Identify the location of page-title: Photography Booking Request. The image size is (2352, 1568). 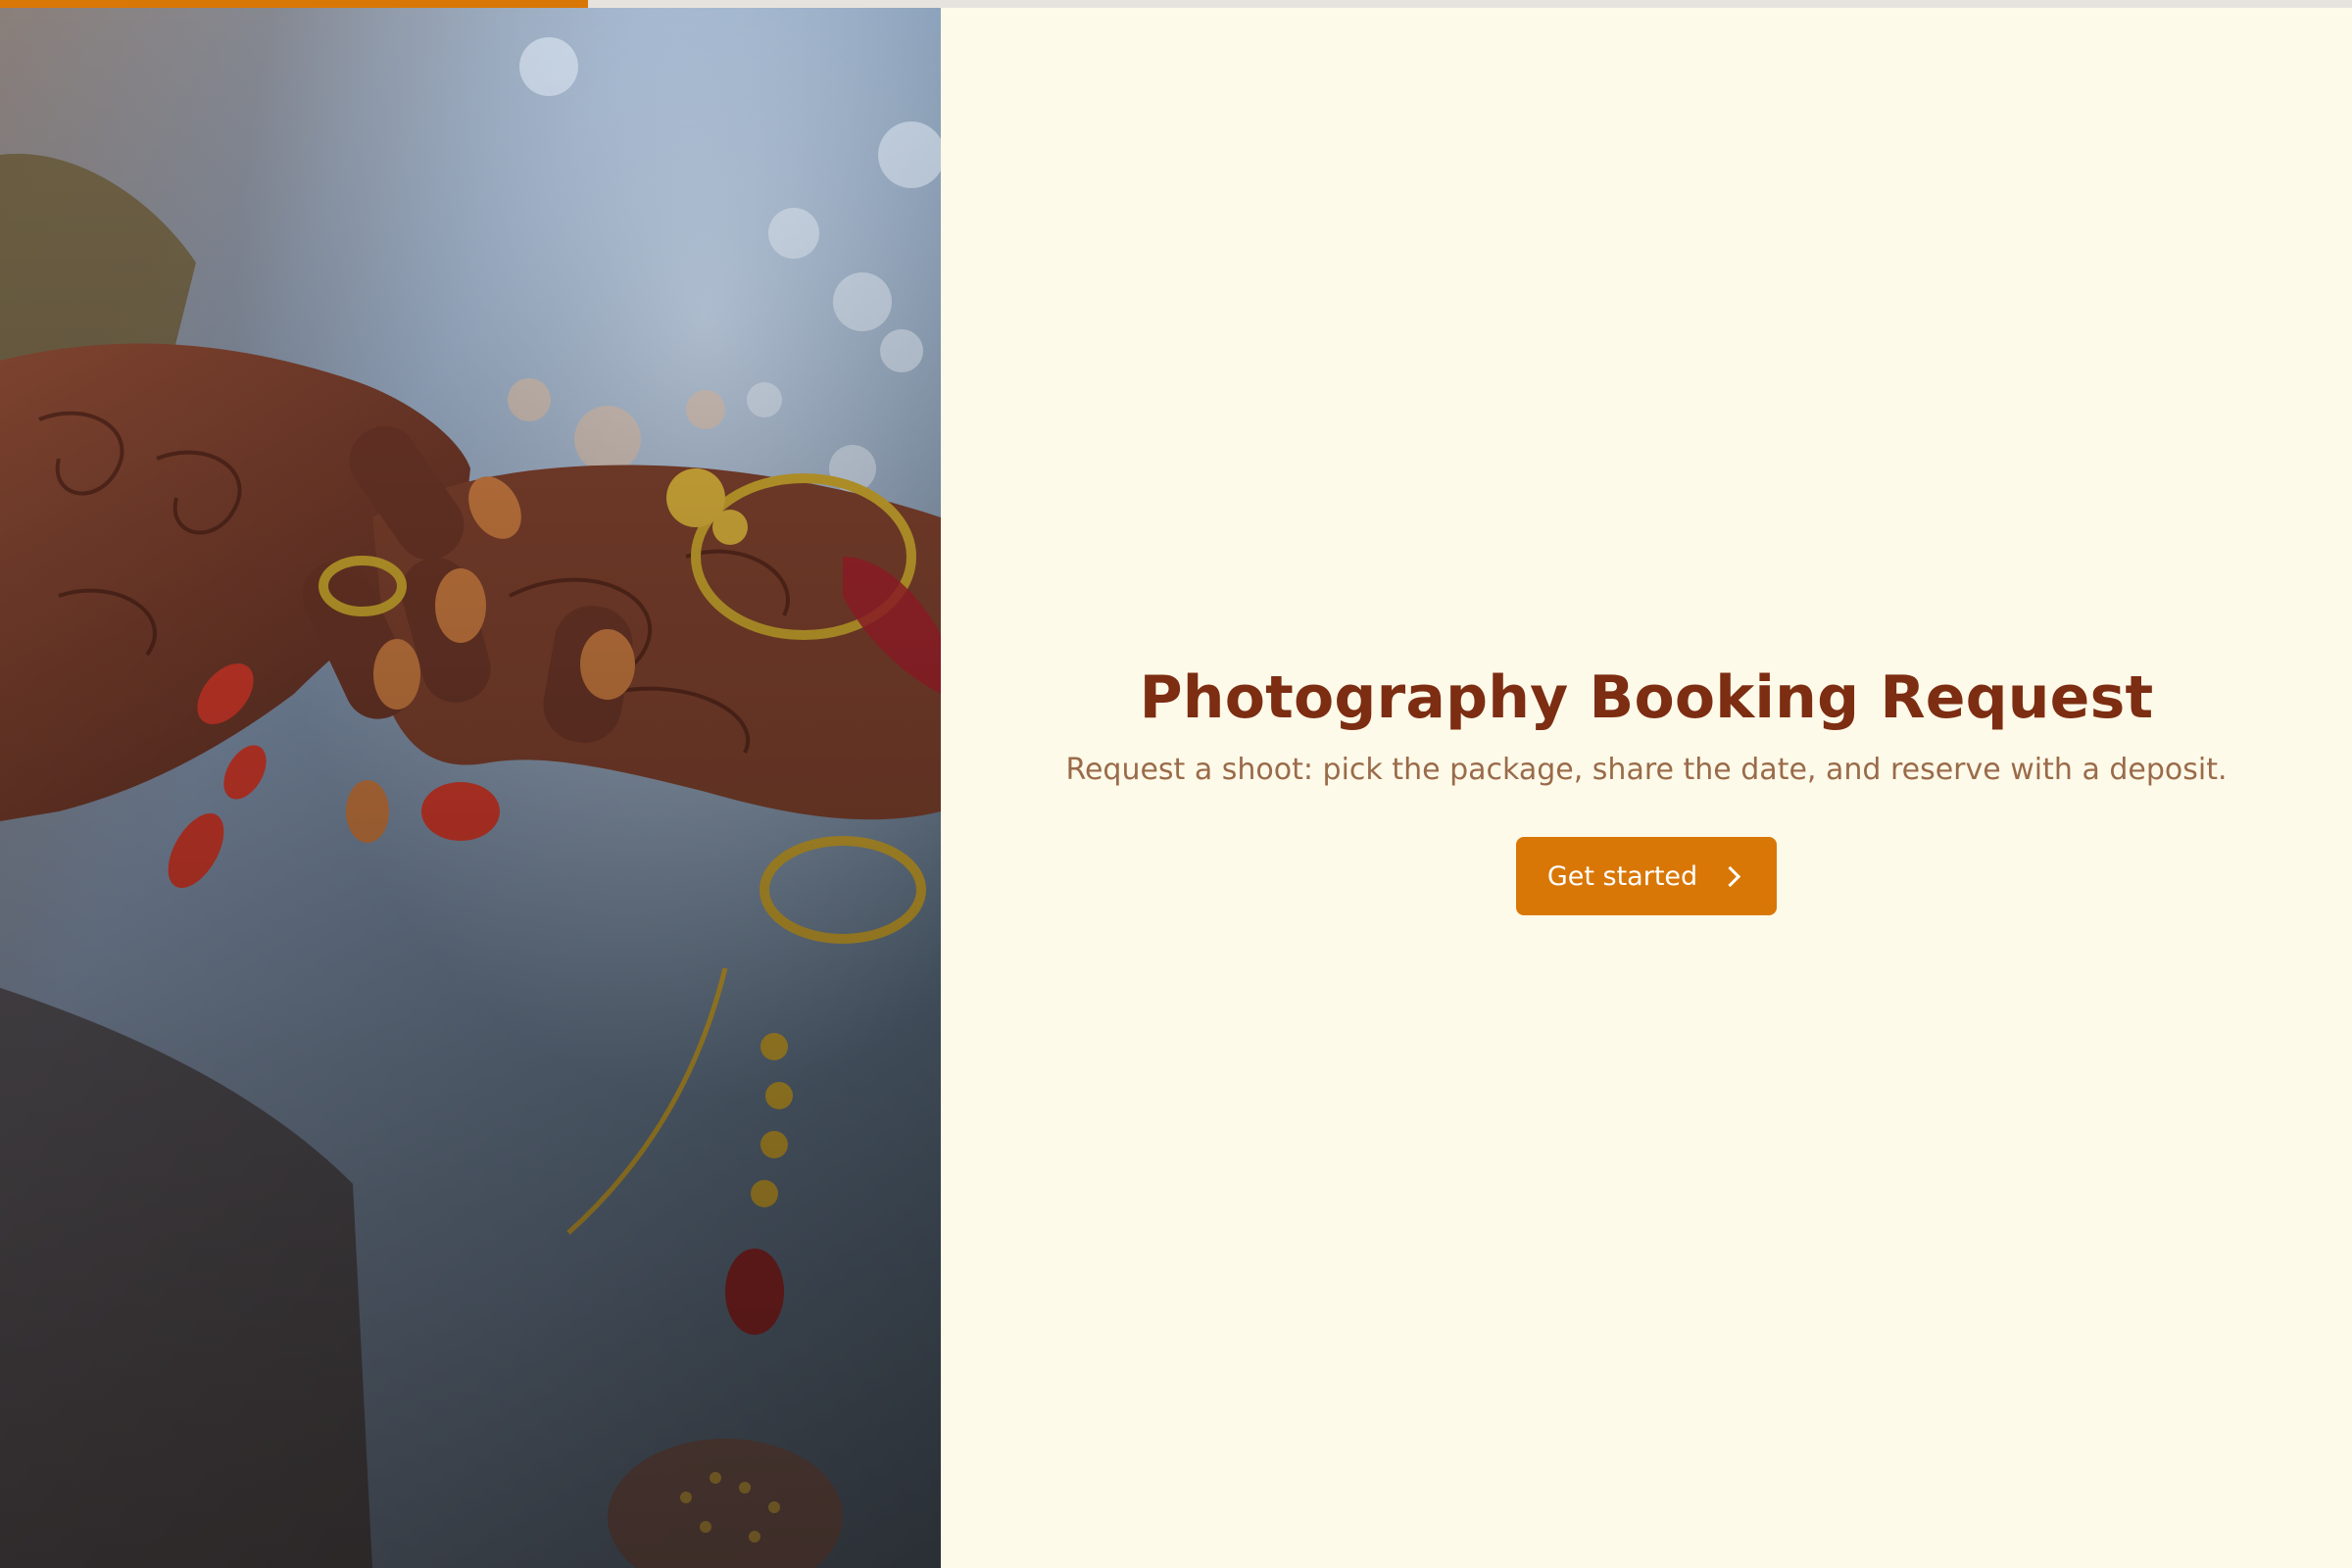
(1646, 697).